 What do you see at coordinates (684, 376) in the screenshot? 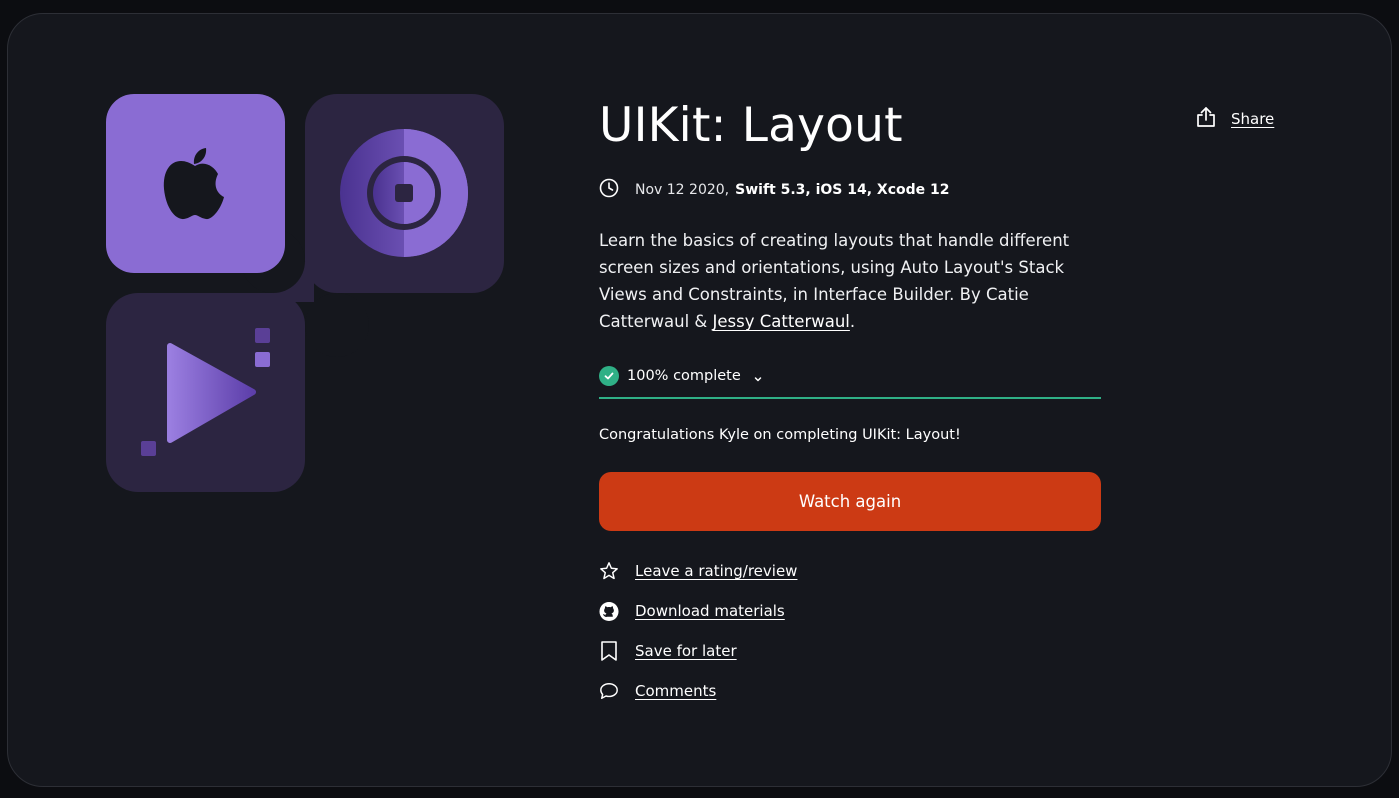
I see `progress-label: 100% complete` at bounding box center [684, 376].